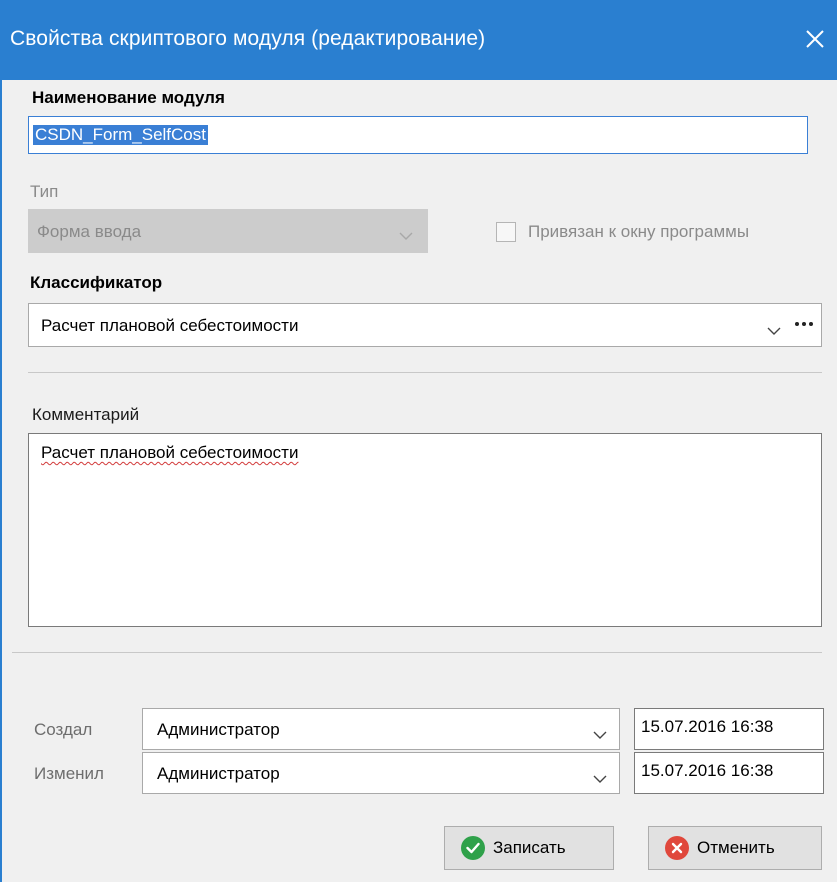 Image resolution: width=837 pixels, height=882 pixels. Describe the element at coordinates (96, 282) in the screenshot. I see `classifier-label: Классификатор` at that location.